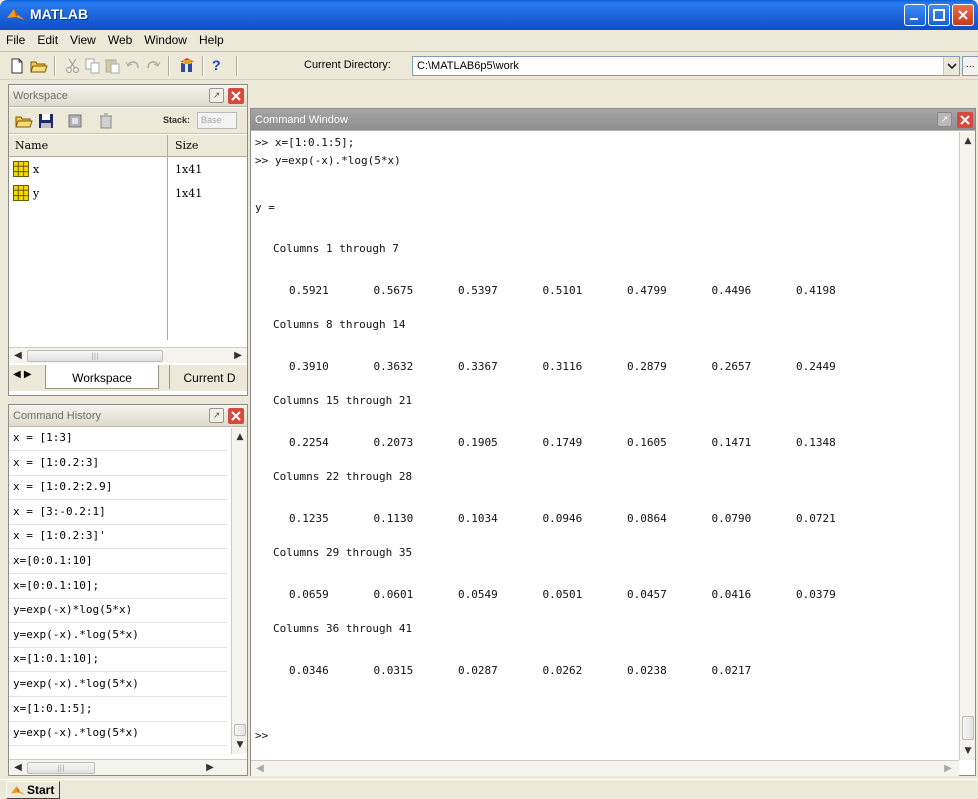 The image size is (978, 799). What do you see at coordinates (73, 66) in the screenshot?
I see `cut-icon` at bounding box center [73, 66].